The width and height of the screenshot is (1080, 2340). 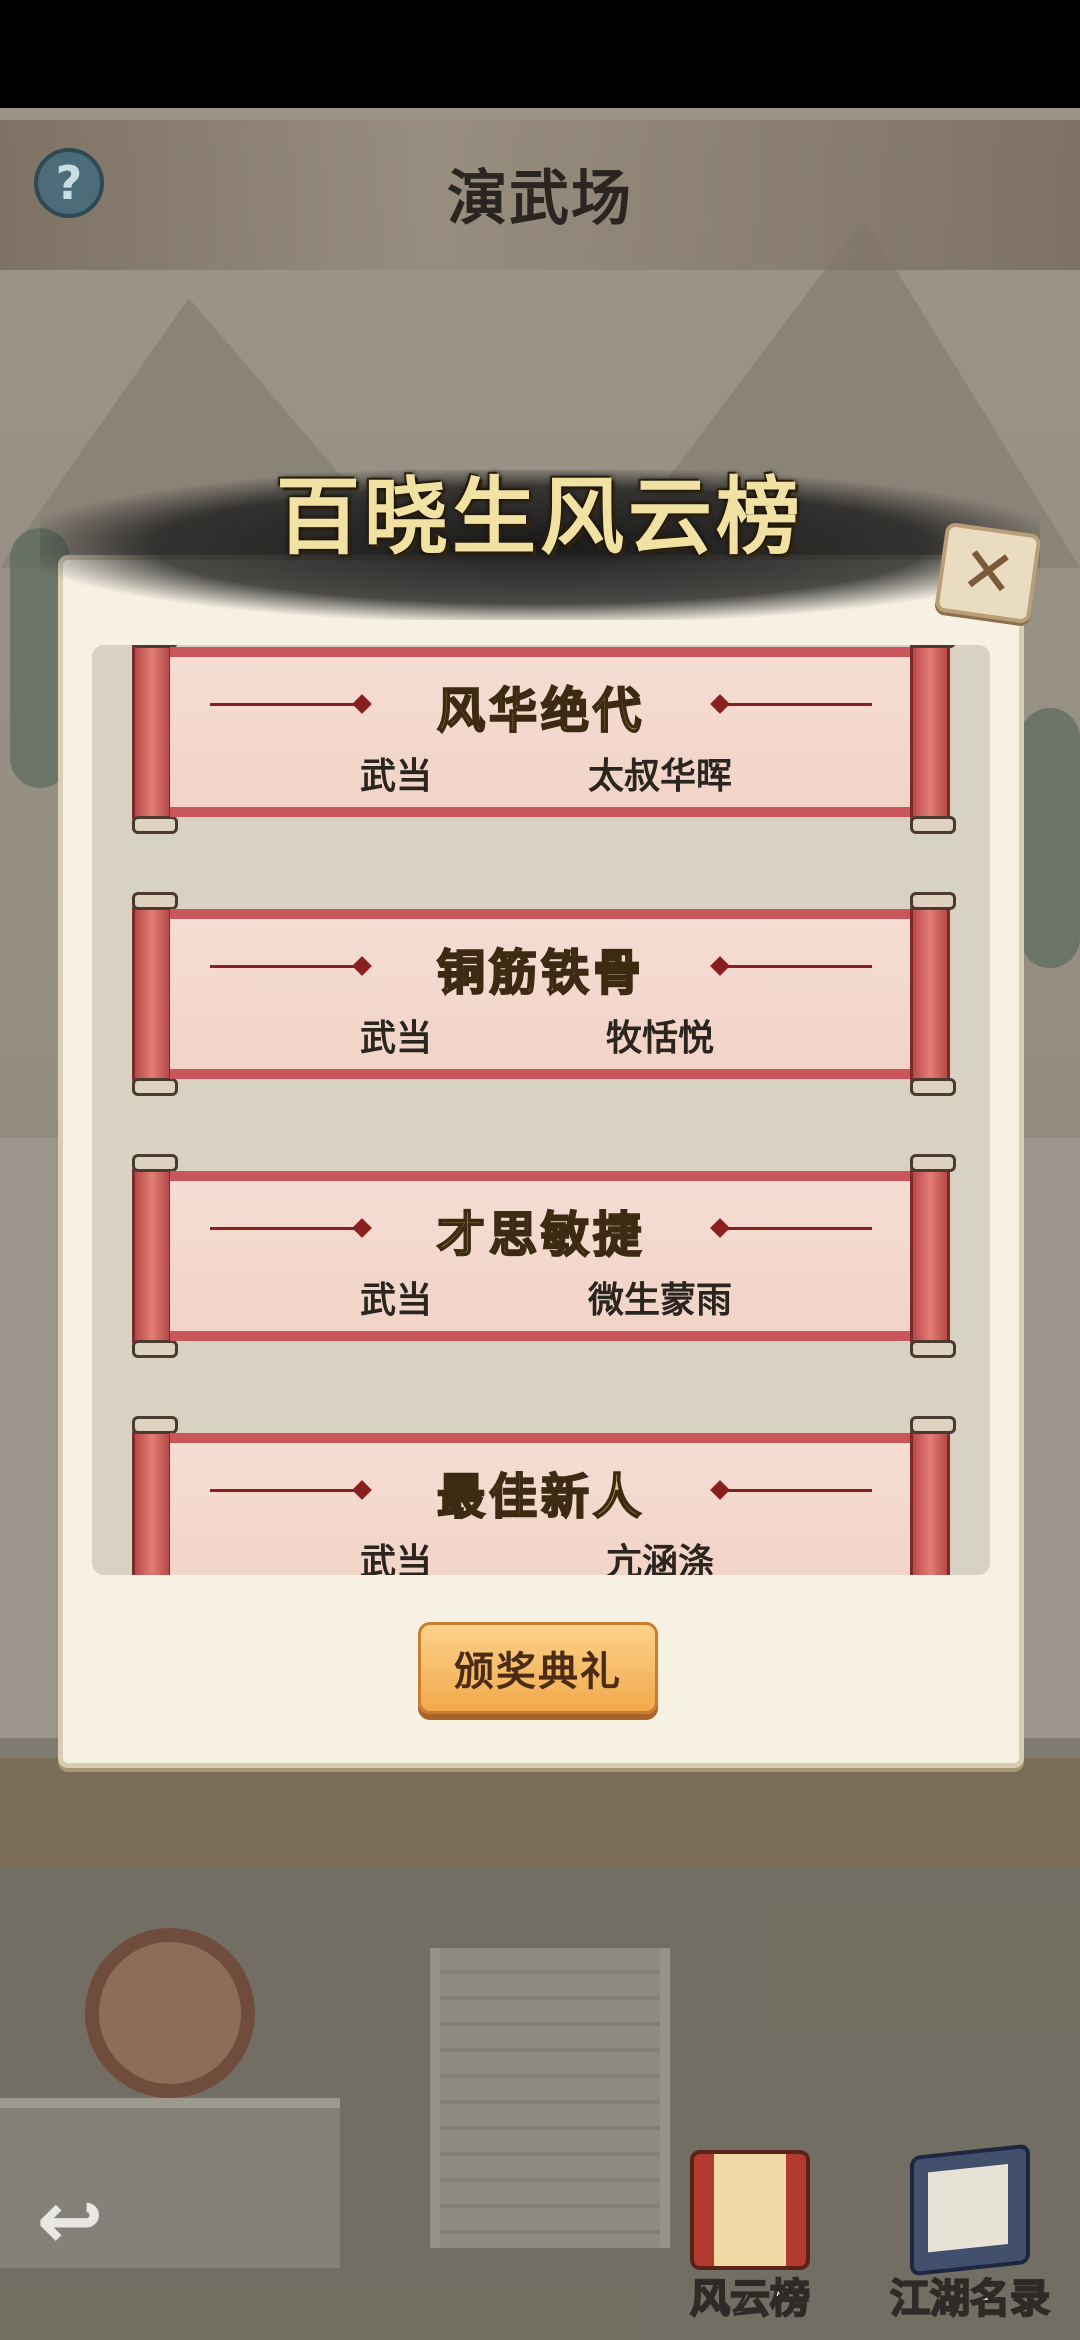 What do you see at coordinates (750, 2298) in the screenshot?
I see `nav-label: 风云榜` at bounding box center [750, 2298].